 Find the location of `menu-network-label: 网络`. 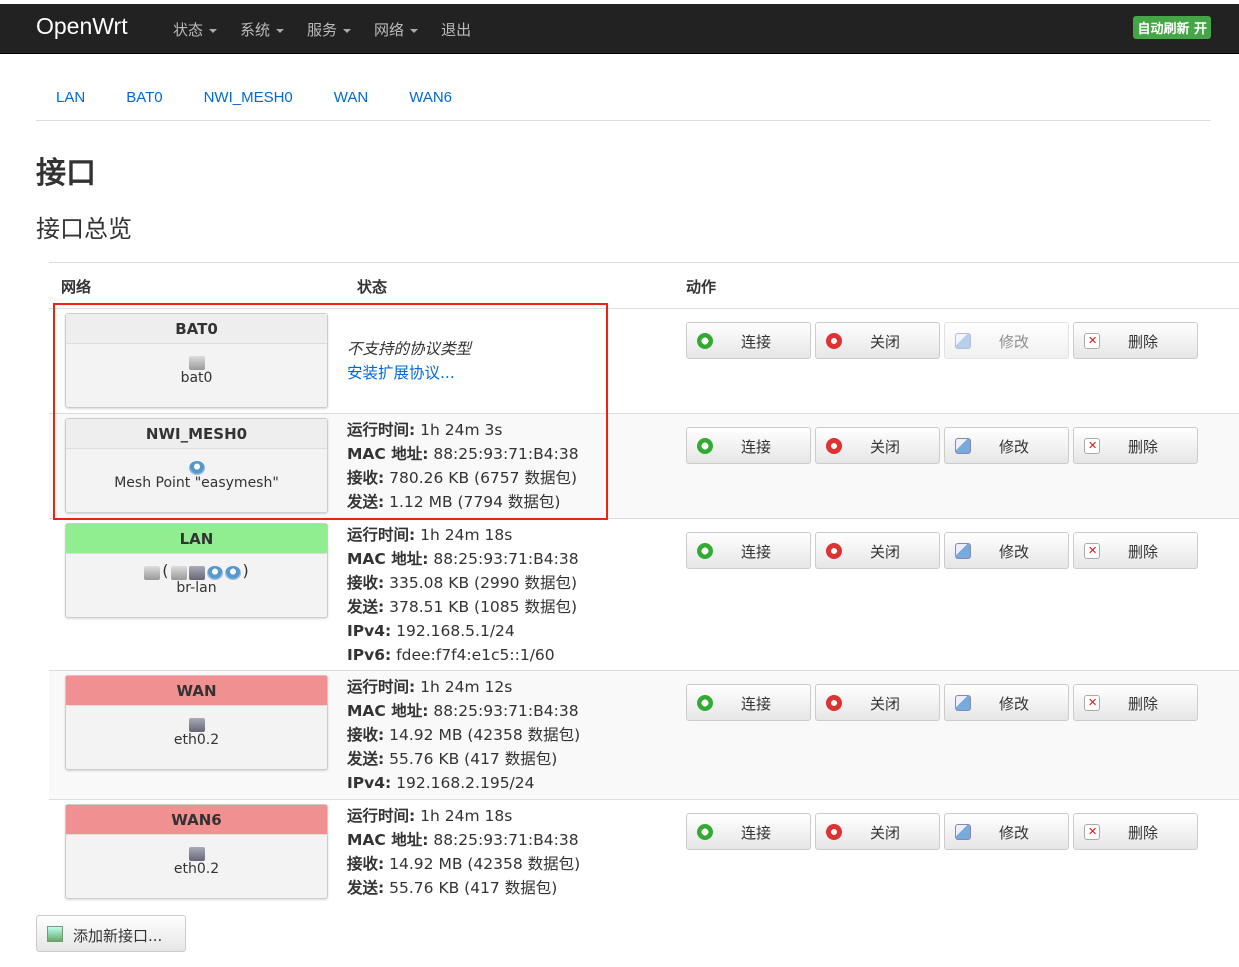

menu-network-label: 网络 is located at coordinates (389, 30).